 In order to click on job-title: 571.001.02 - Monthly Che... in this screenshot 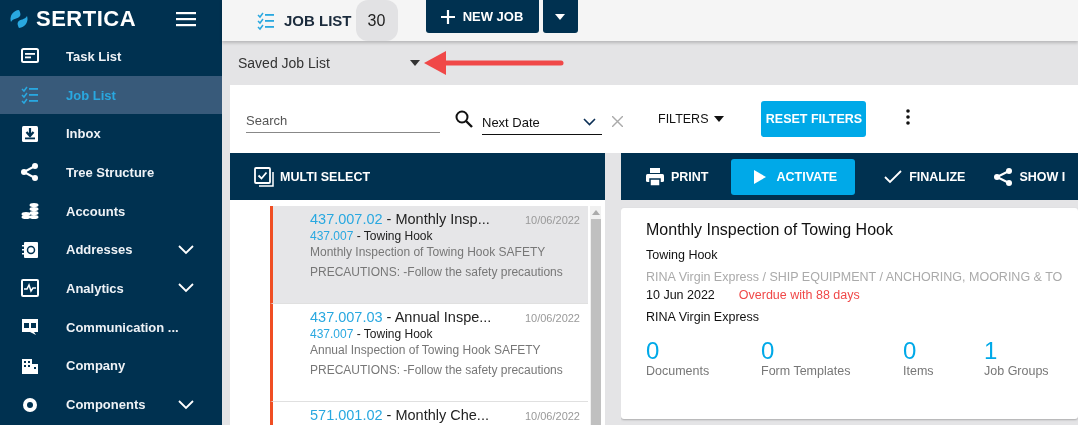, I will do `click(399, 415)`.